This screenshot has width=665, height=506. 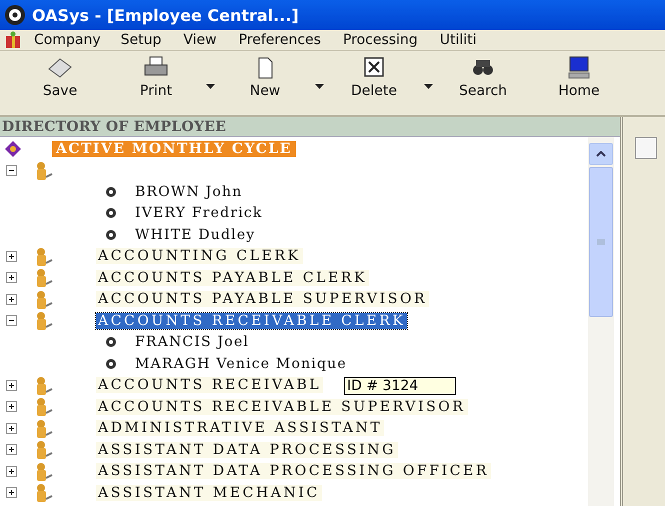 I want to click on employee-item: FRANCIS Joel, so click(x=192, y=342).